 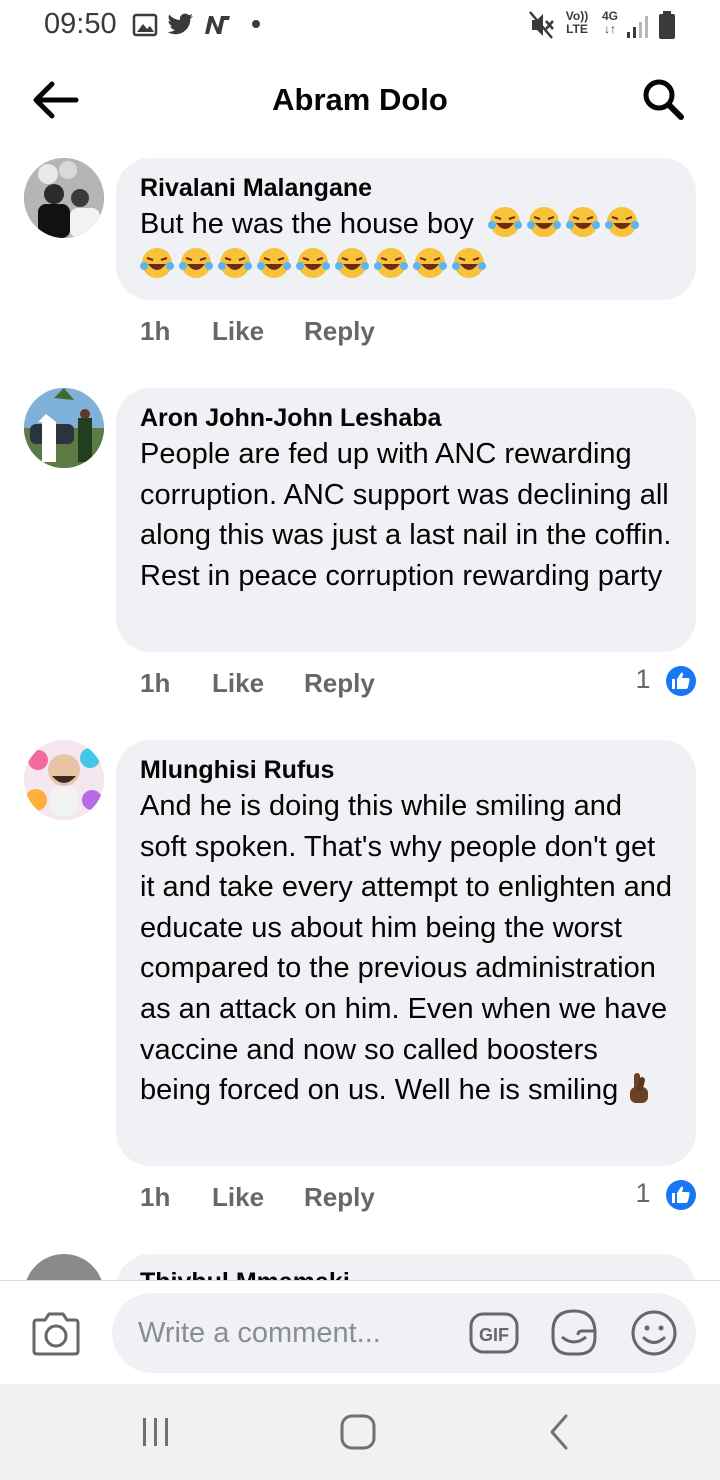 I want to click on home-icon, so click(x=358, y=1432).